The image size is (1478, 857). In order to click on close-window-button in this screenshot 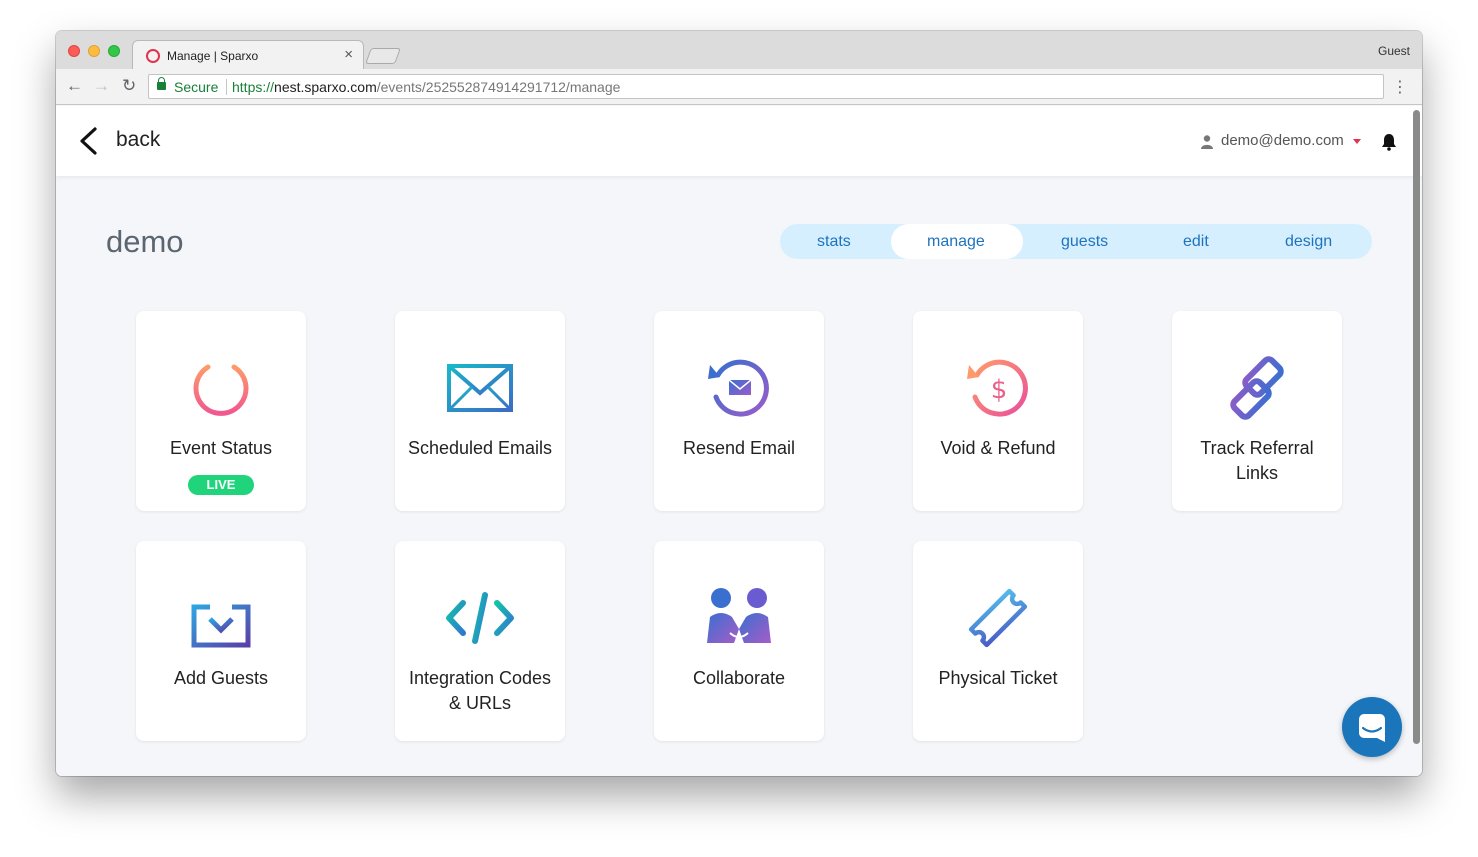, I will do `click(74, 51)`.